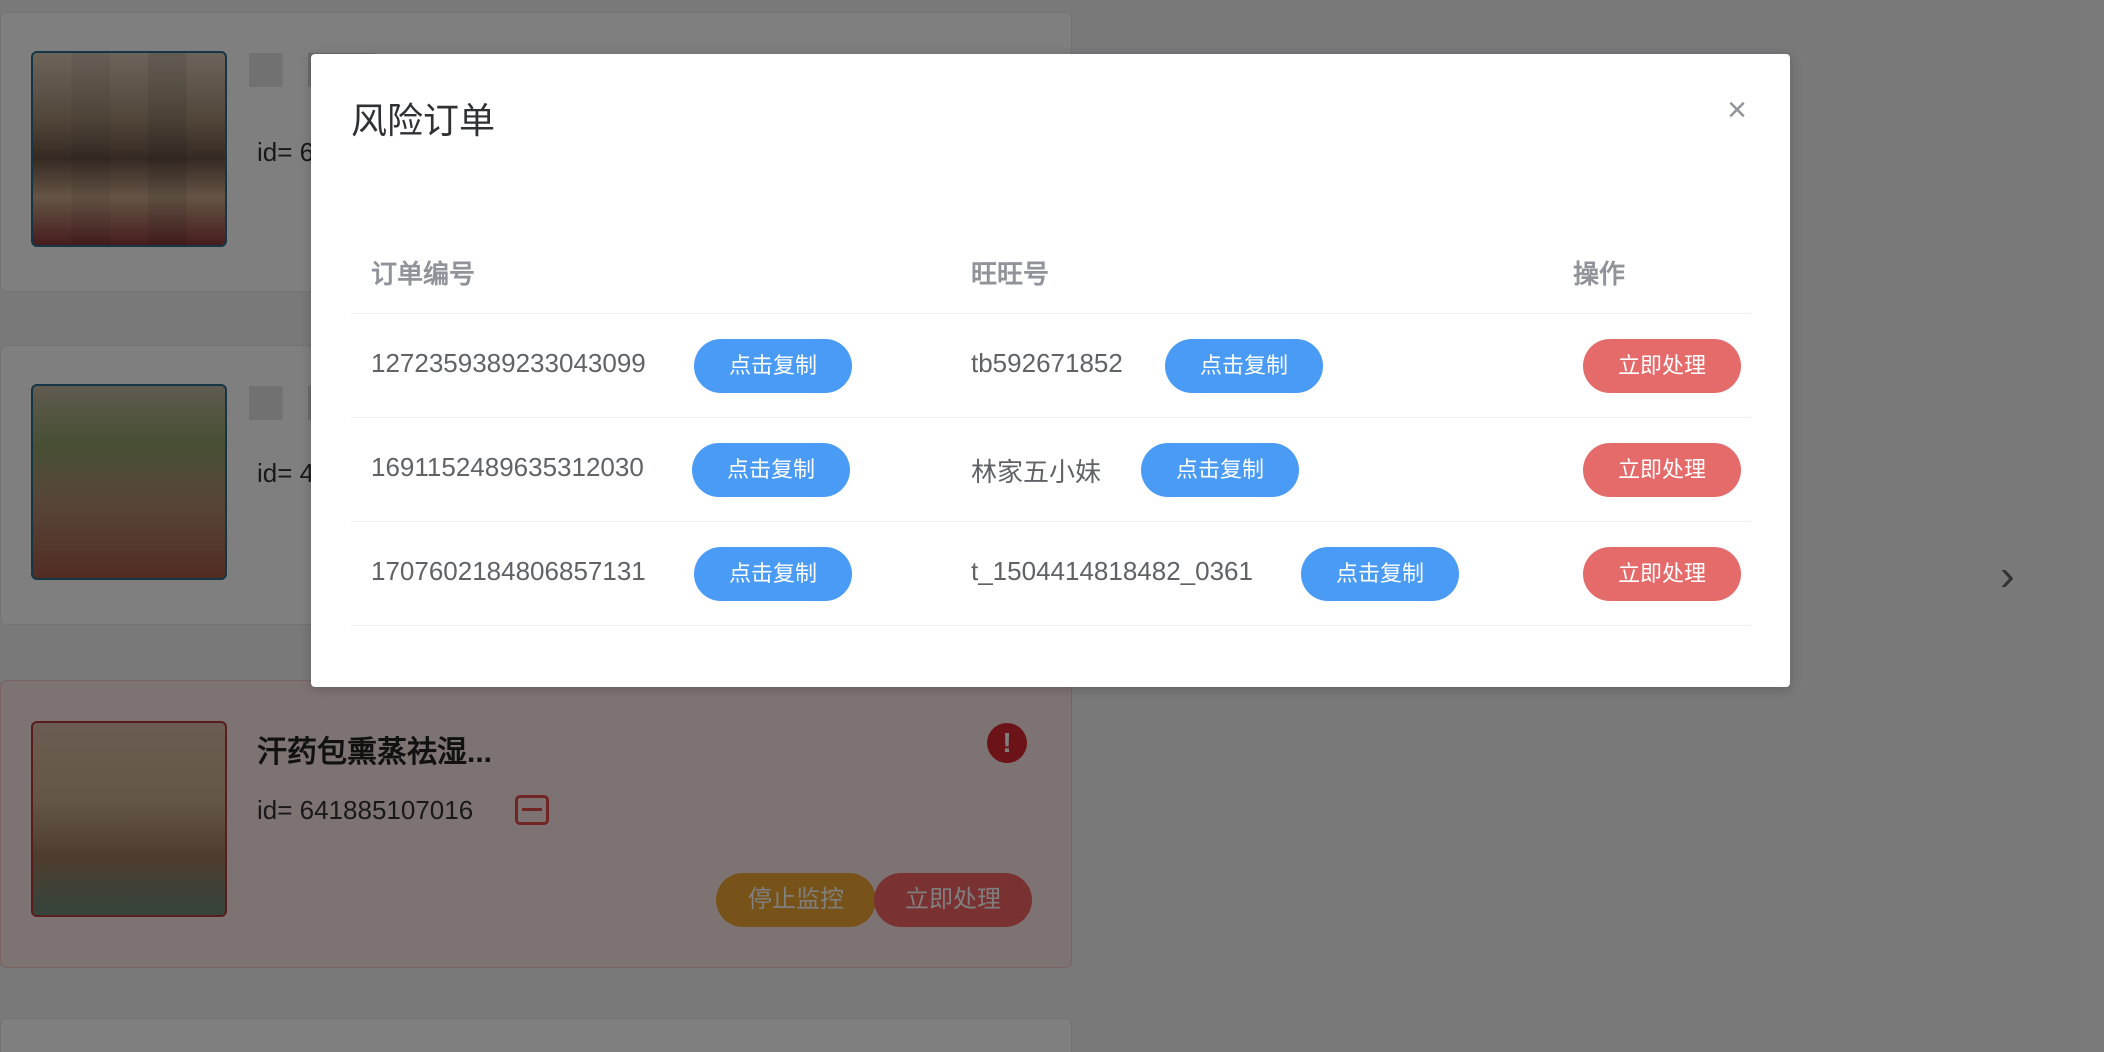 The height and width of the screenshot is (1052, 2104). What do you see at coordinates (1036, 472) in the screenshot?
I see `wangwang-id: 林家五小妹` at bounding box center [1036, 472].